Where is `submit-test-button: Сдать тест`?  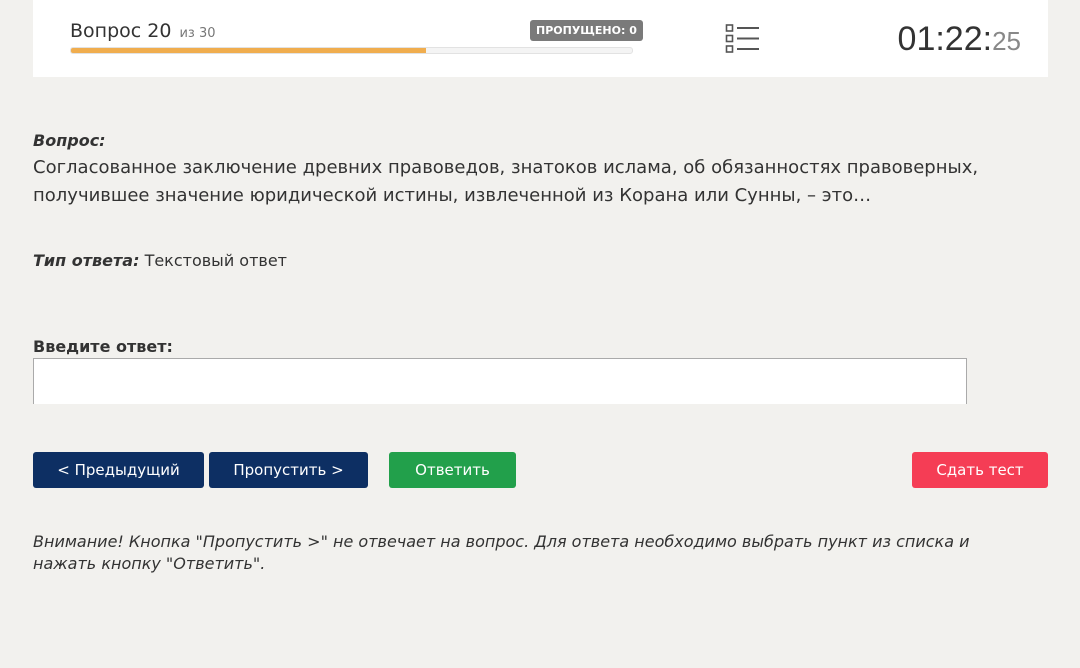
submit-test-button: Сдать тест is located at coordinates (980, 470).